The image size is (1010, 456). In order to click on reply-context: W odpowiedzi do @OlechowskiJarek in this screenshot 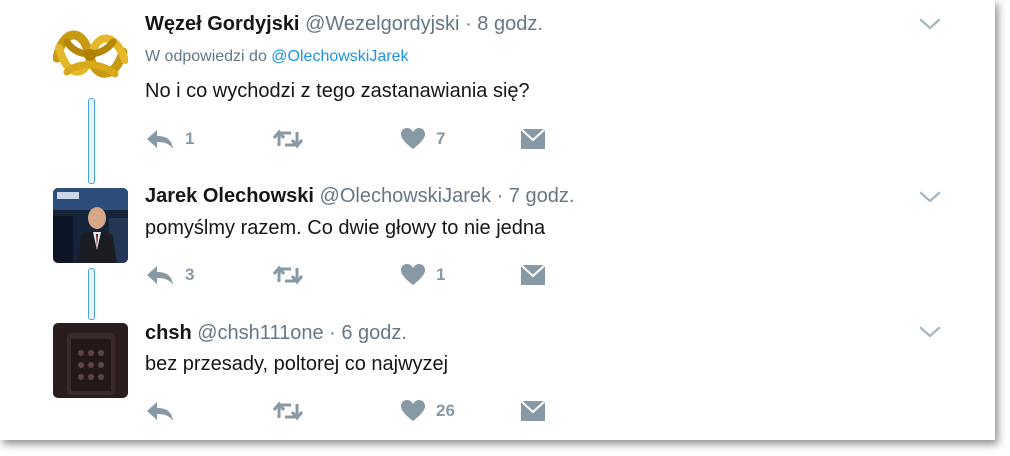, I will do `click(276, 57)`.